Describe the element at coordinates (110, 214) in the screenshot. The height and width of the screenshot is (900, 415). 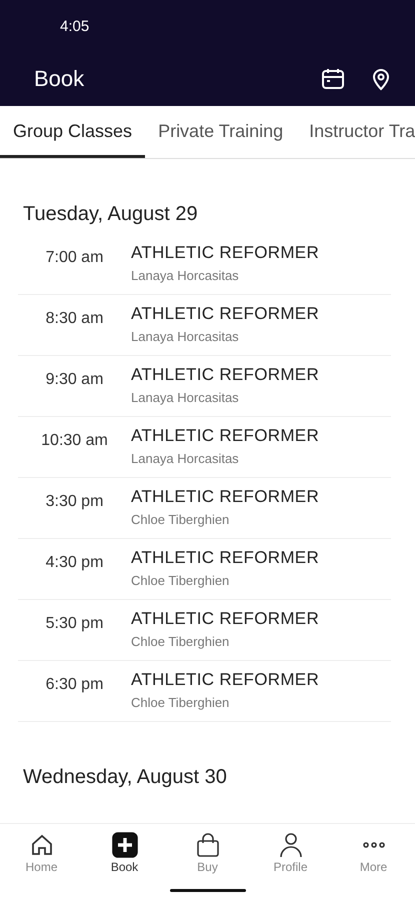
I see `day-heading: Tuesday, August 29` at that location.